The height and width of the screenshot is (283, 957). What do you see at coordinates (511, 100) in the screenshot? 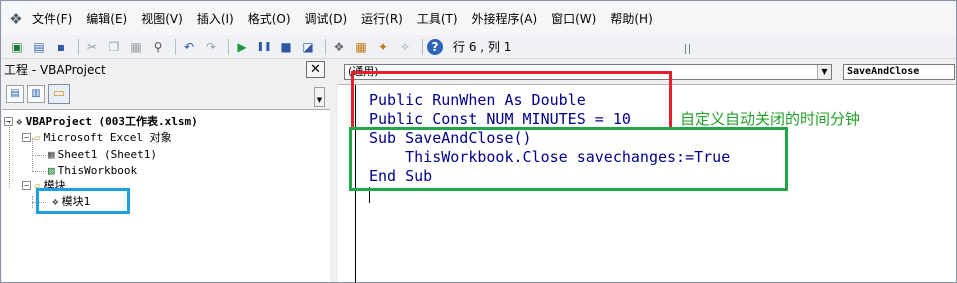
I see `annotation-box-red` at bounding box center [511, 100].